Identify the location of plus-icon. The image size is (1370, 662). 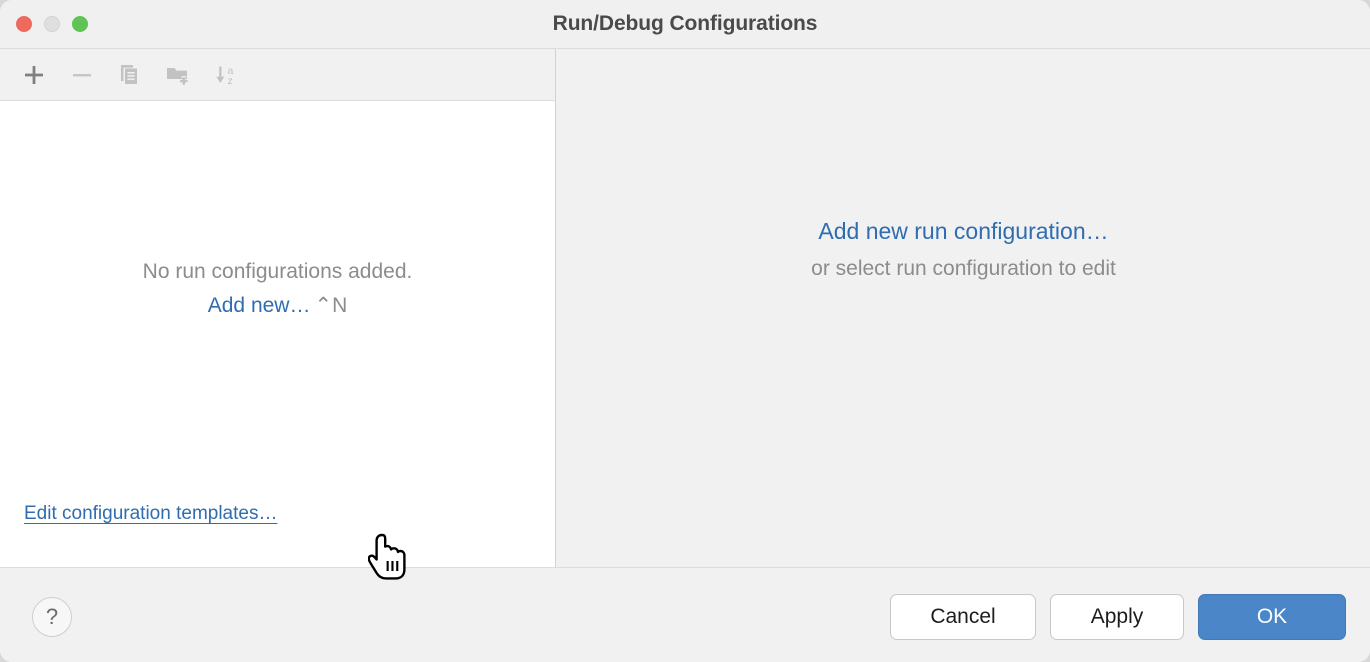
(34, 75).